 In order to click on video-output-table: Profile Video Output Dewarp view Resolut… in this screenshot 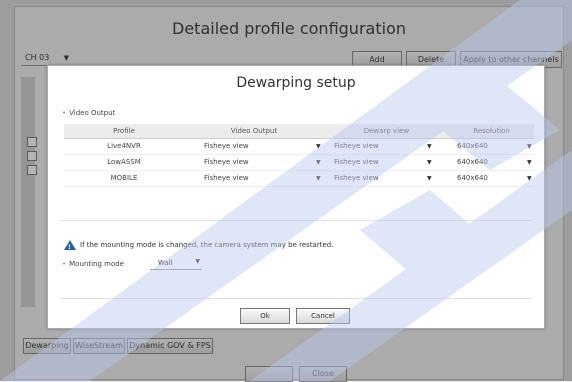, I will do `click(299, 155)`.